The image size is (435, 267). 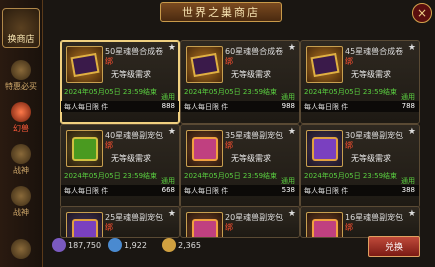 What do you see at coordinates (374, 56) in the screenshot?
I see `item-name: 45星魂兽合成卷绑` at bounding box center [374, 56].